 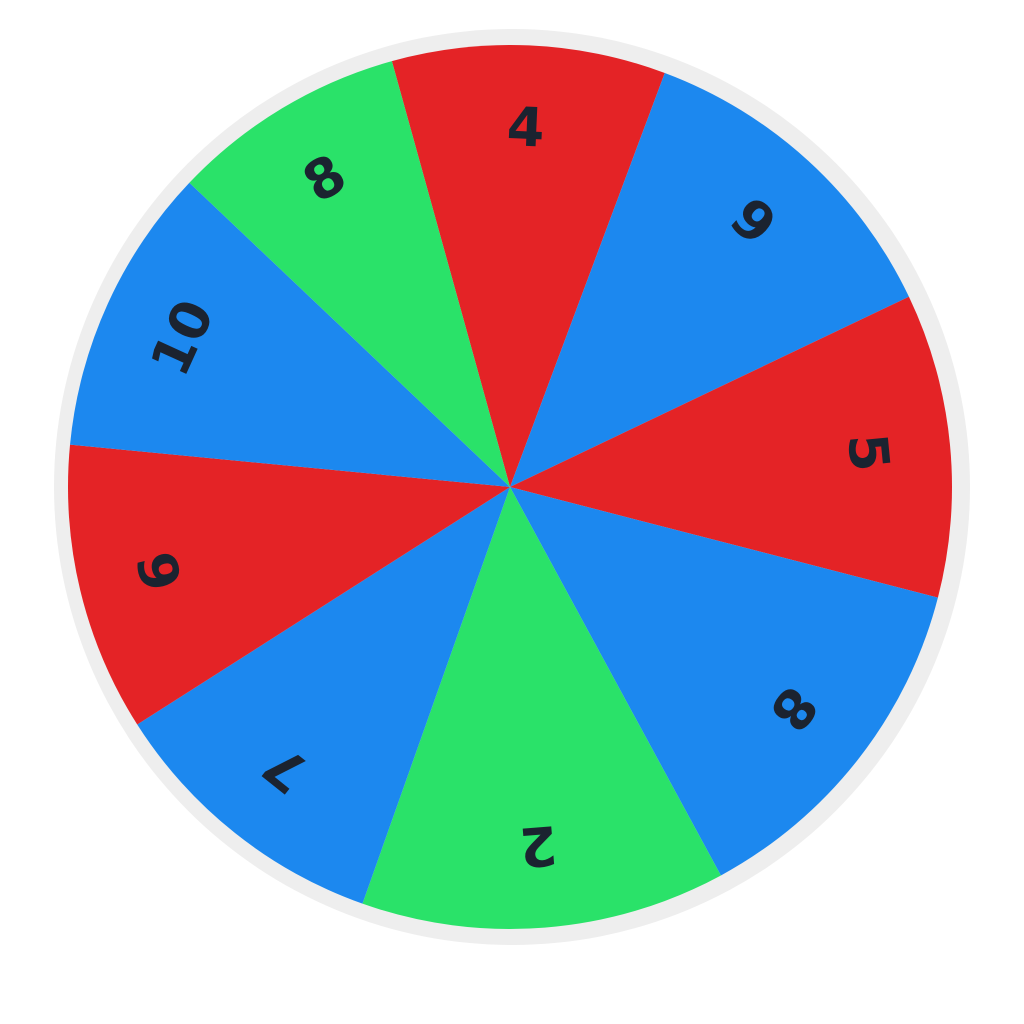 What do you see at coordinates (868, 452) in the screenshot?
I see `segment-label: 5` at bounding box center [868, 452].